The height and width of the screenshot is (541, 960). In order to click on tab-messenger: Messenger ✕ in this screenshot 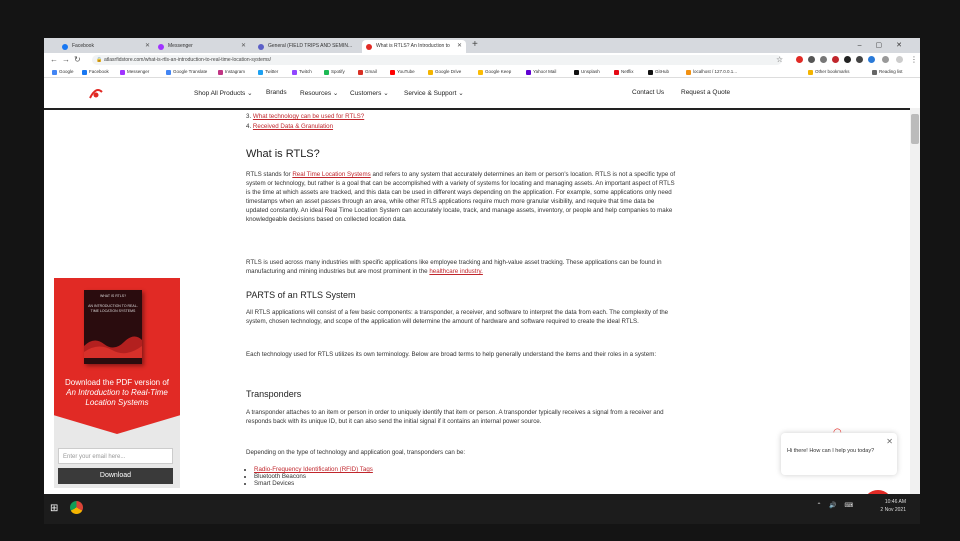, I will do `click(202, 46)`.